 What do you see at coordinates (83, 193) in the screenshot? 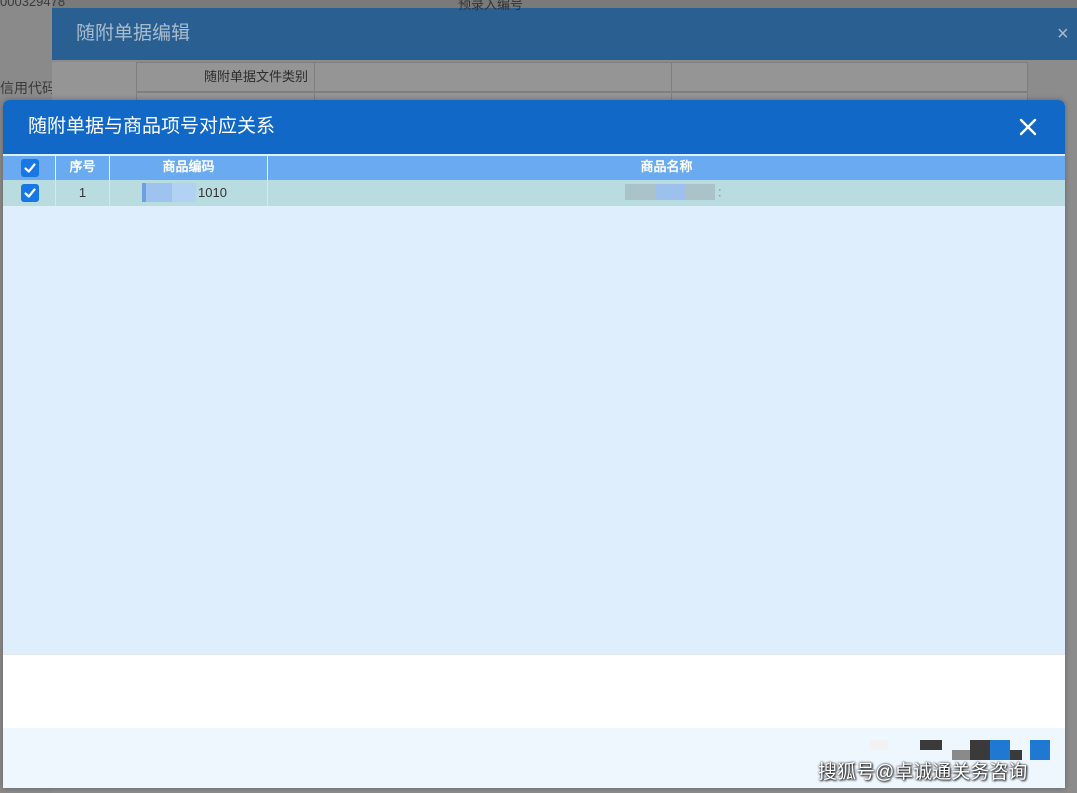
I see `row-seq: 1` at bounding box center [83, 193].